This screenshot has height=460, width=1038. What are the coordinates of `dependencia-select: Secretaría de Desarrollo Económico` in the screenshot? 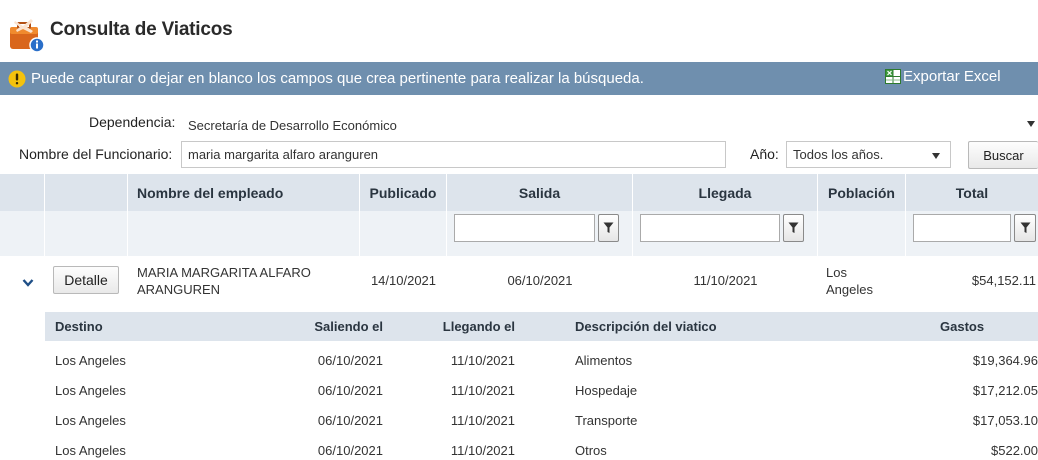 It's located at (609, 125).